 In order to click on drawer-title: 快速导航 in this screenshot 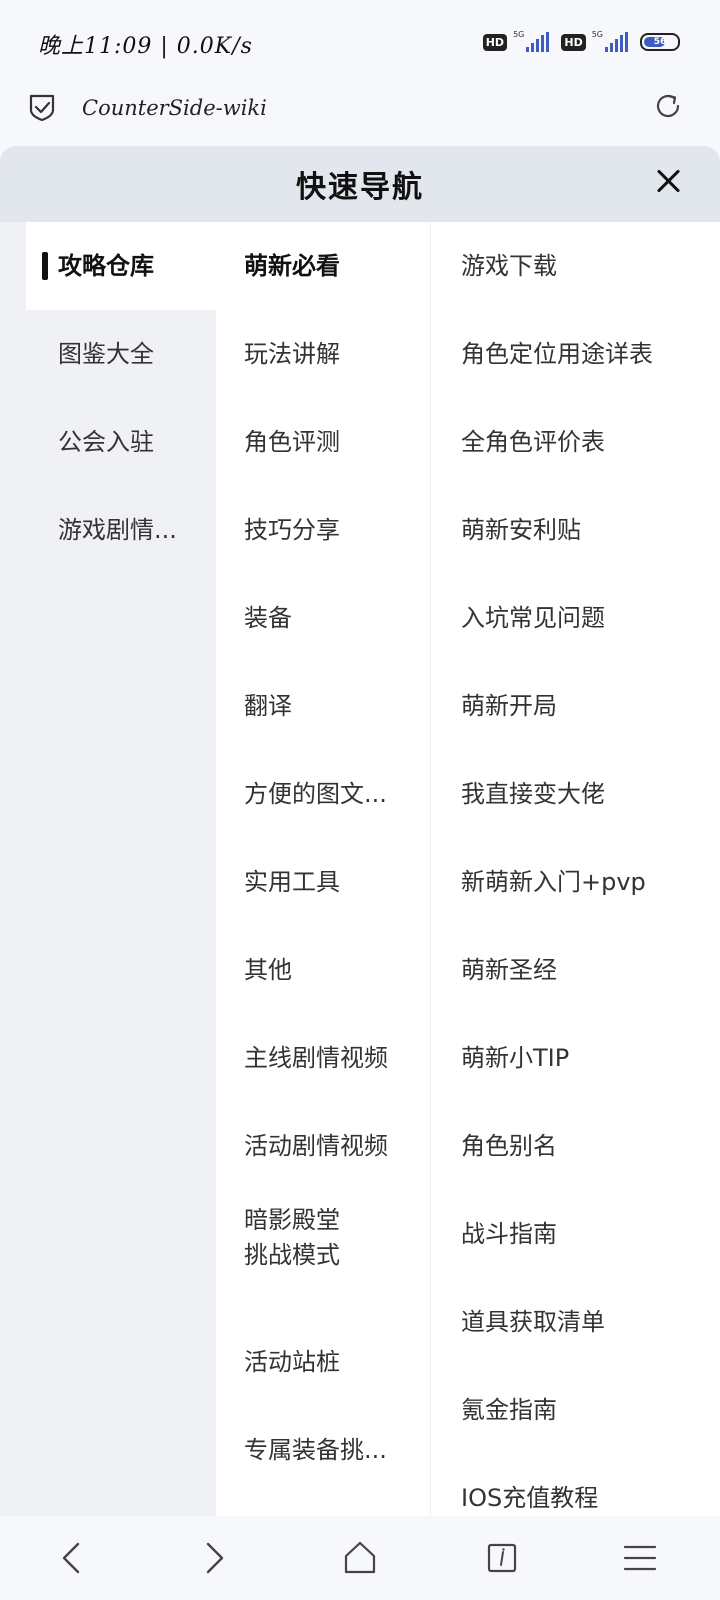, I will do `click(360, 187)`.